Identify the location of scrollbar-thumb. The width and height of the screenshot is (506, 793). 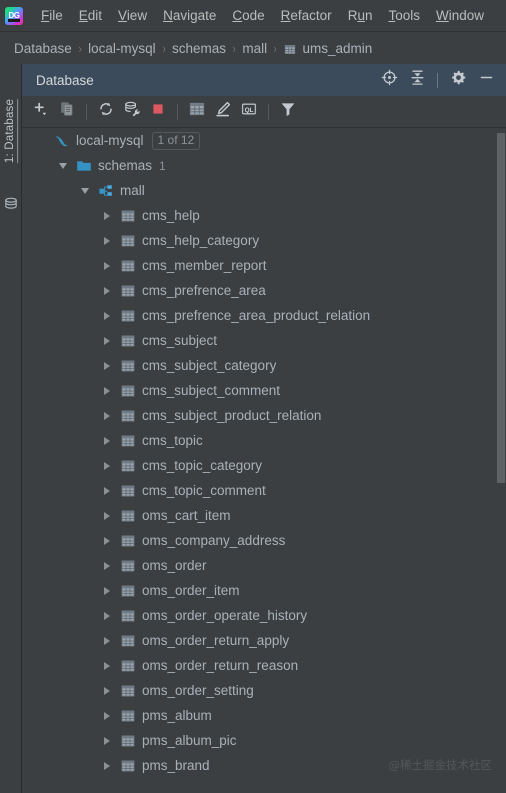
(501, 308).